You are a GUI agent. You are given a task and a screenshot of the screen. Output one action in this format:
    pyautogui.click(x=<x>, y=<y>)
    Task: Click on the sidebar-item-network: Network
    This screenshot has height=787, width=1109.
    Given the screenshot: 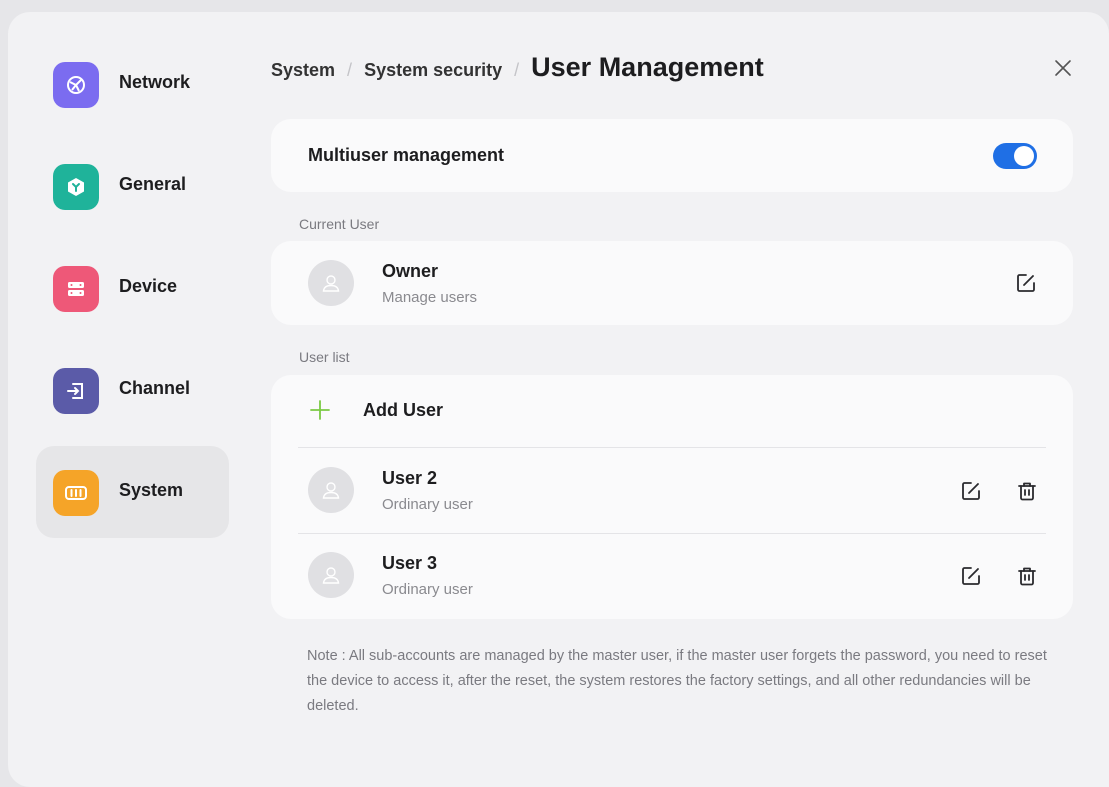 What is the action you would take?
    pyautogui.click(x=132, y=84)
    